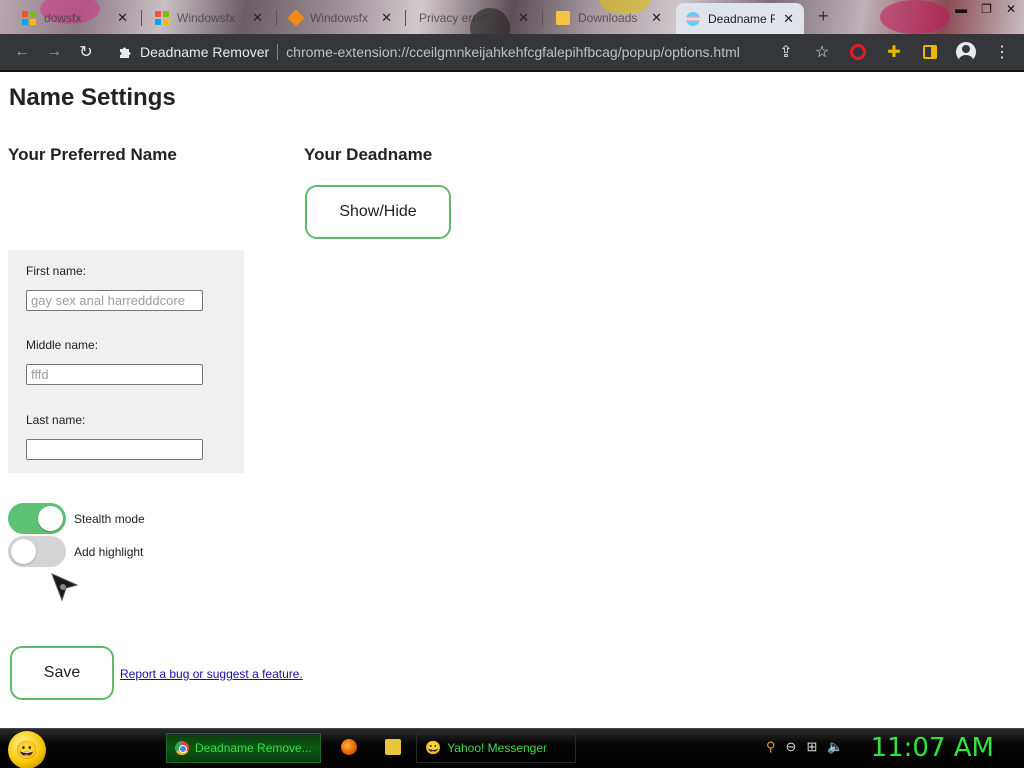 The image size is (1024, 768). I want to click on network-icon: ⊞, so click(811, 747).